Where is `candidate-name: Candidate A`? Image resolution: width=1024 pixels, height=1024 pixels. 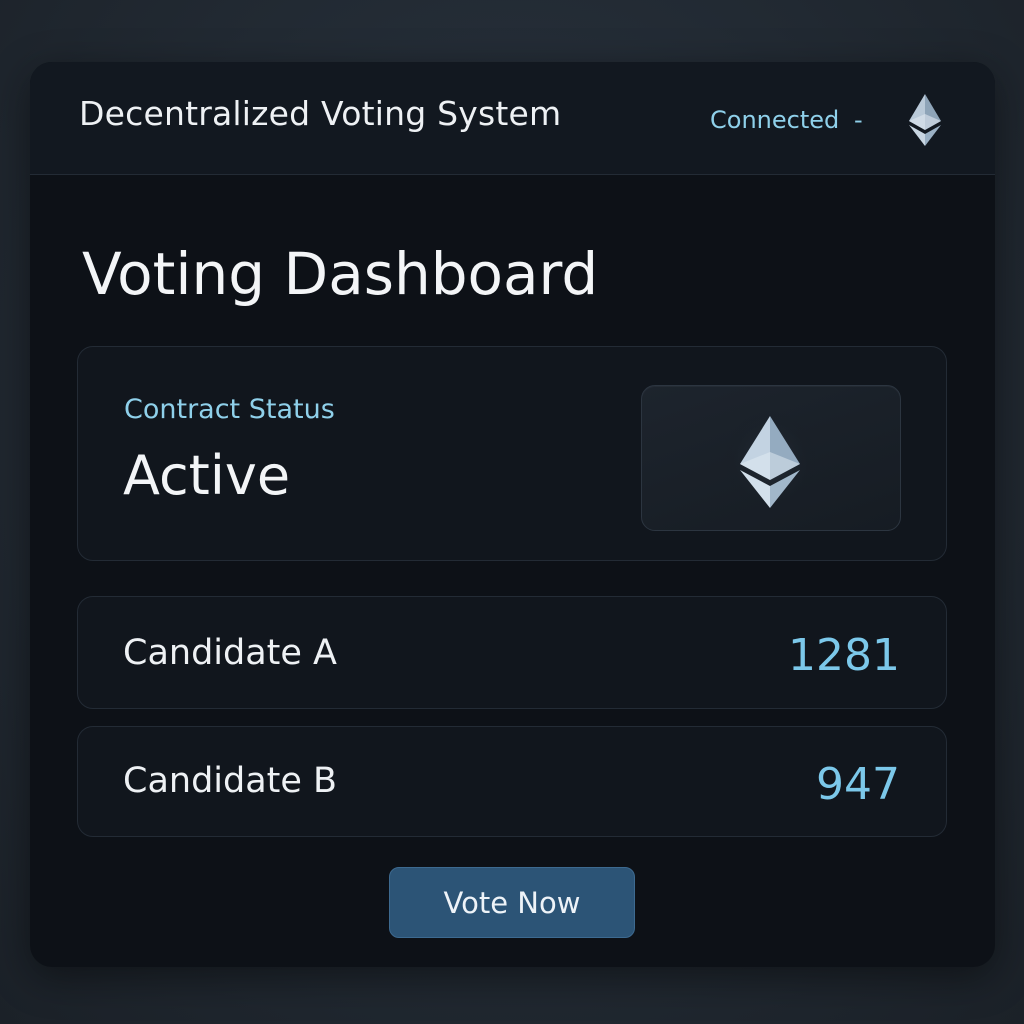
candidate-name: Candidate A is located at coordinates (230, 653).